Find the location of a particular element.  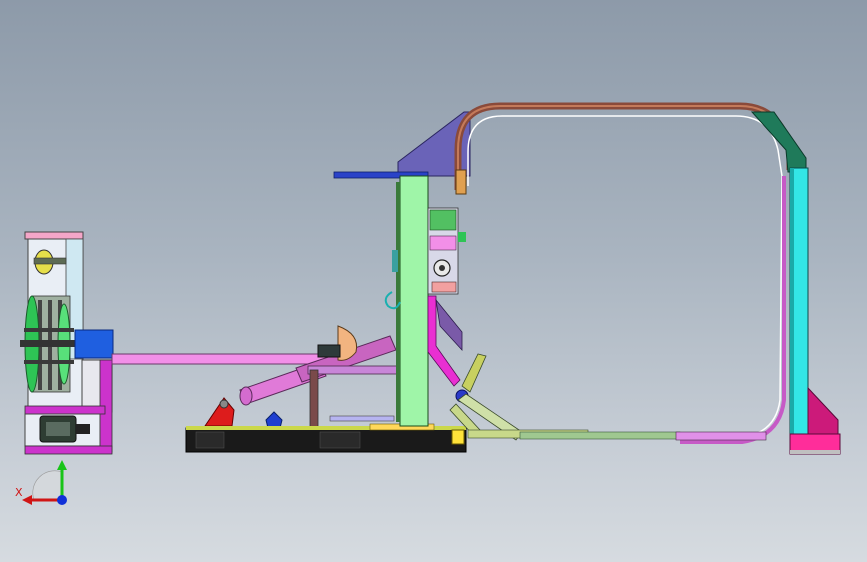

support-beam is located at coordinates (354, 370).